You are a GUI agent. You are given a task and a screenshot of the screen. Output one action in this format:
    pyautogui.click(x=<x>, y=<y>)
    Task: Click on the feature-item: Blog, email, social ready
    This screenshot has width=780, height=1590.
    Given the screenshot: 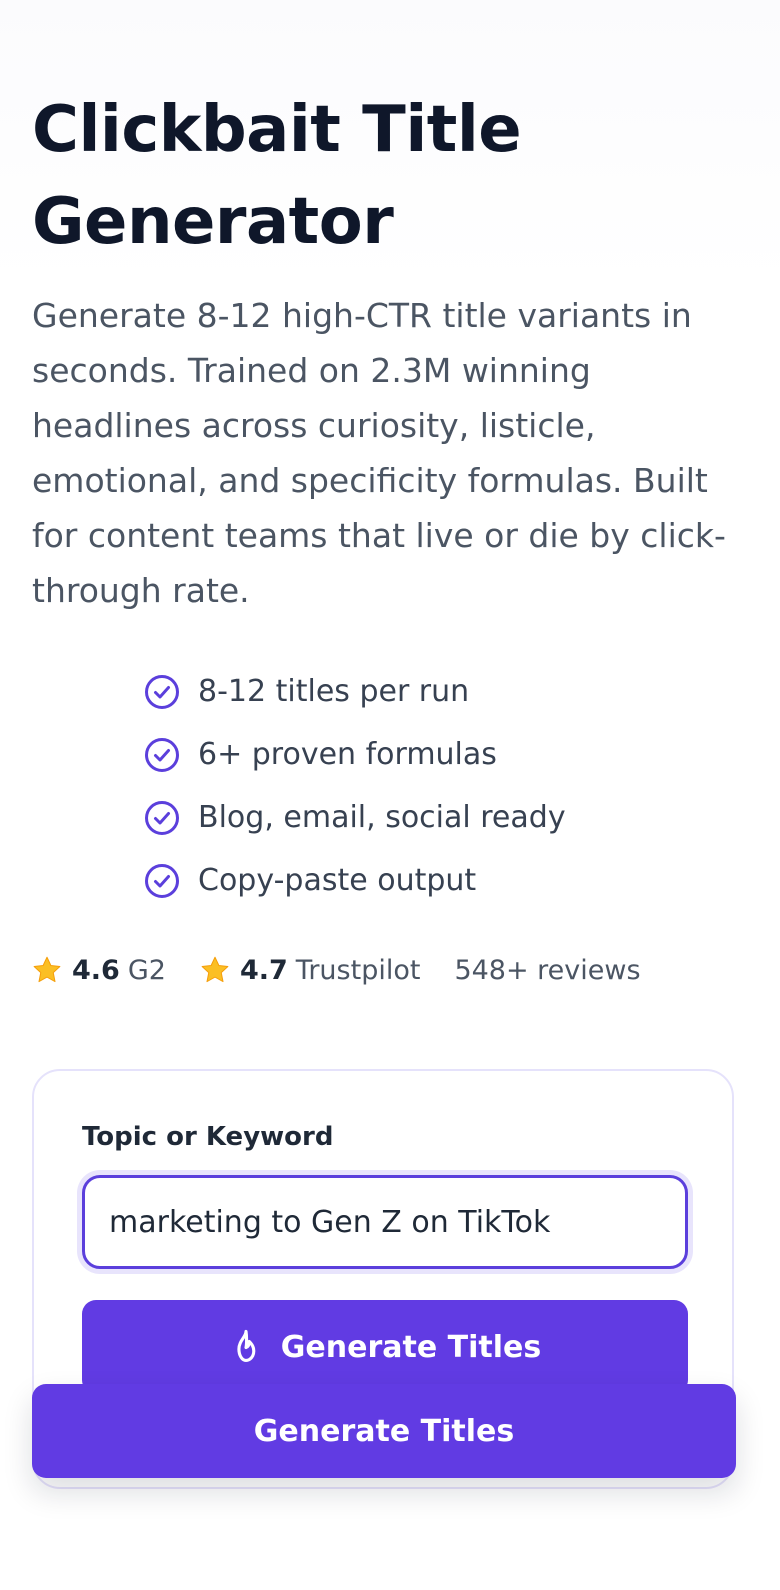 What is the action you would take?
    pyautogui.click(x=355, y=817)
    